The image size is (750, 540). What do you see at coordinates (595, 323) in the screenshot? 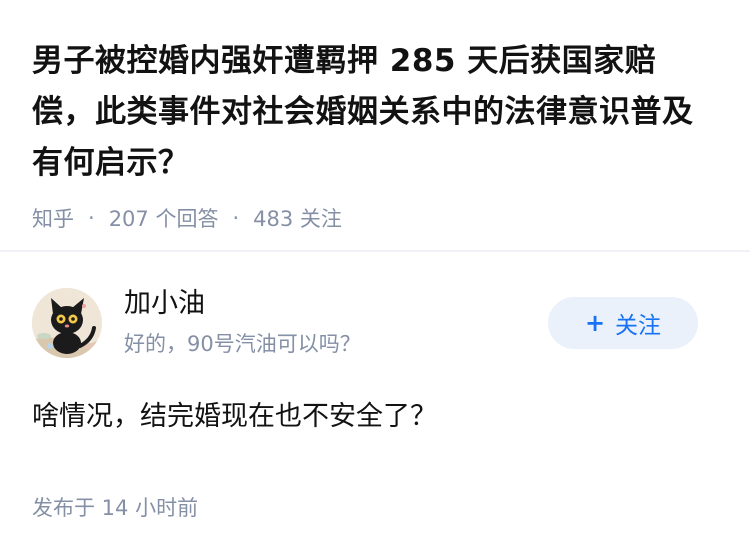
I see `plus-icon: +` at bounding box center [595, 323].